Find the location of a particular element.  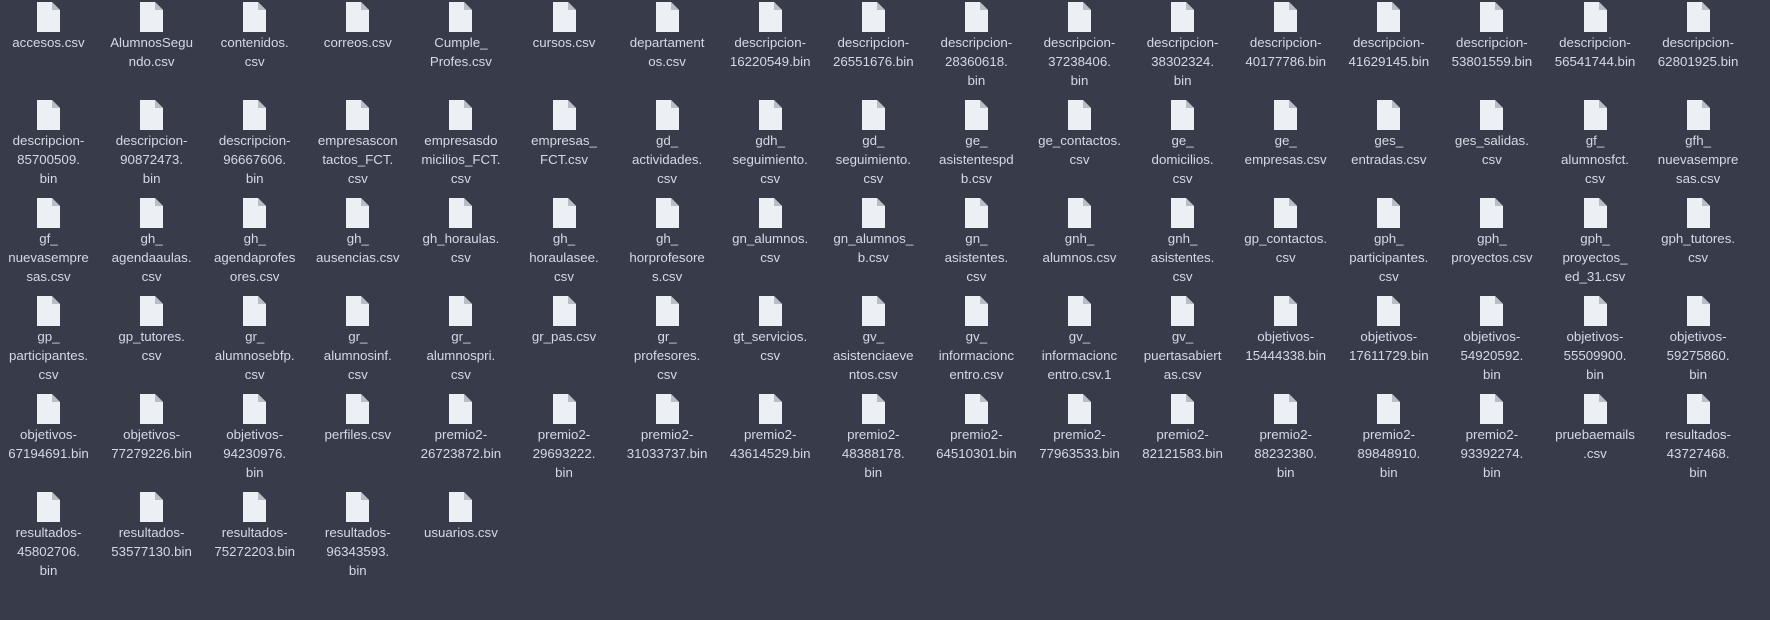

file-item: empresasdo micilios_FCT. csv is located at coordinates (460, 147).